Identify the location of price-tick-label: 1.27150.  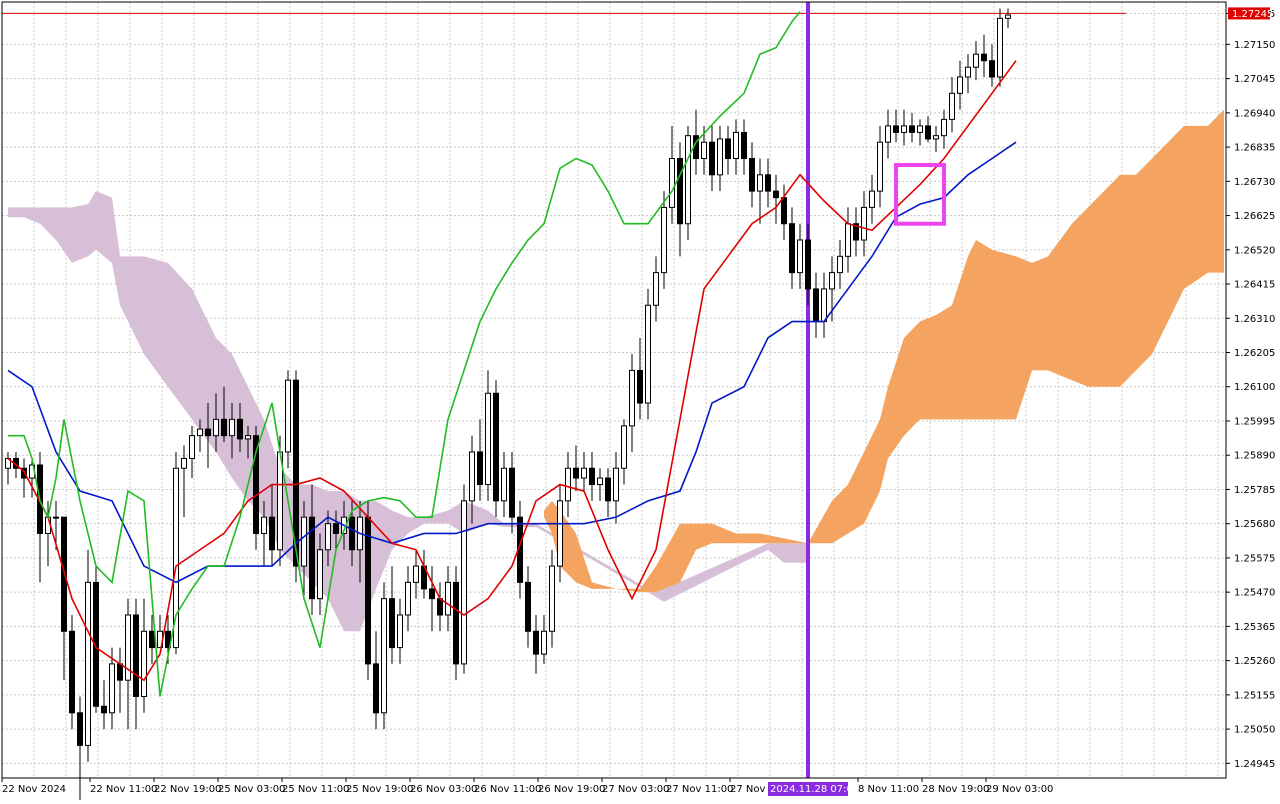
(1254, 45).